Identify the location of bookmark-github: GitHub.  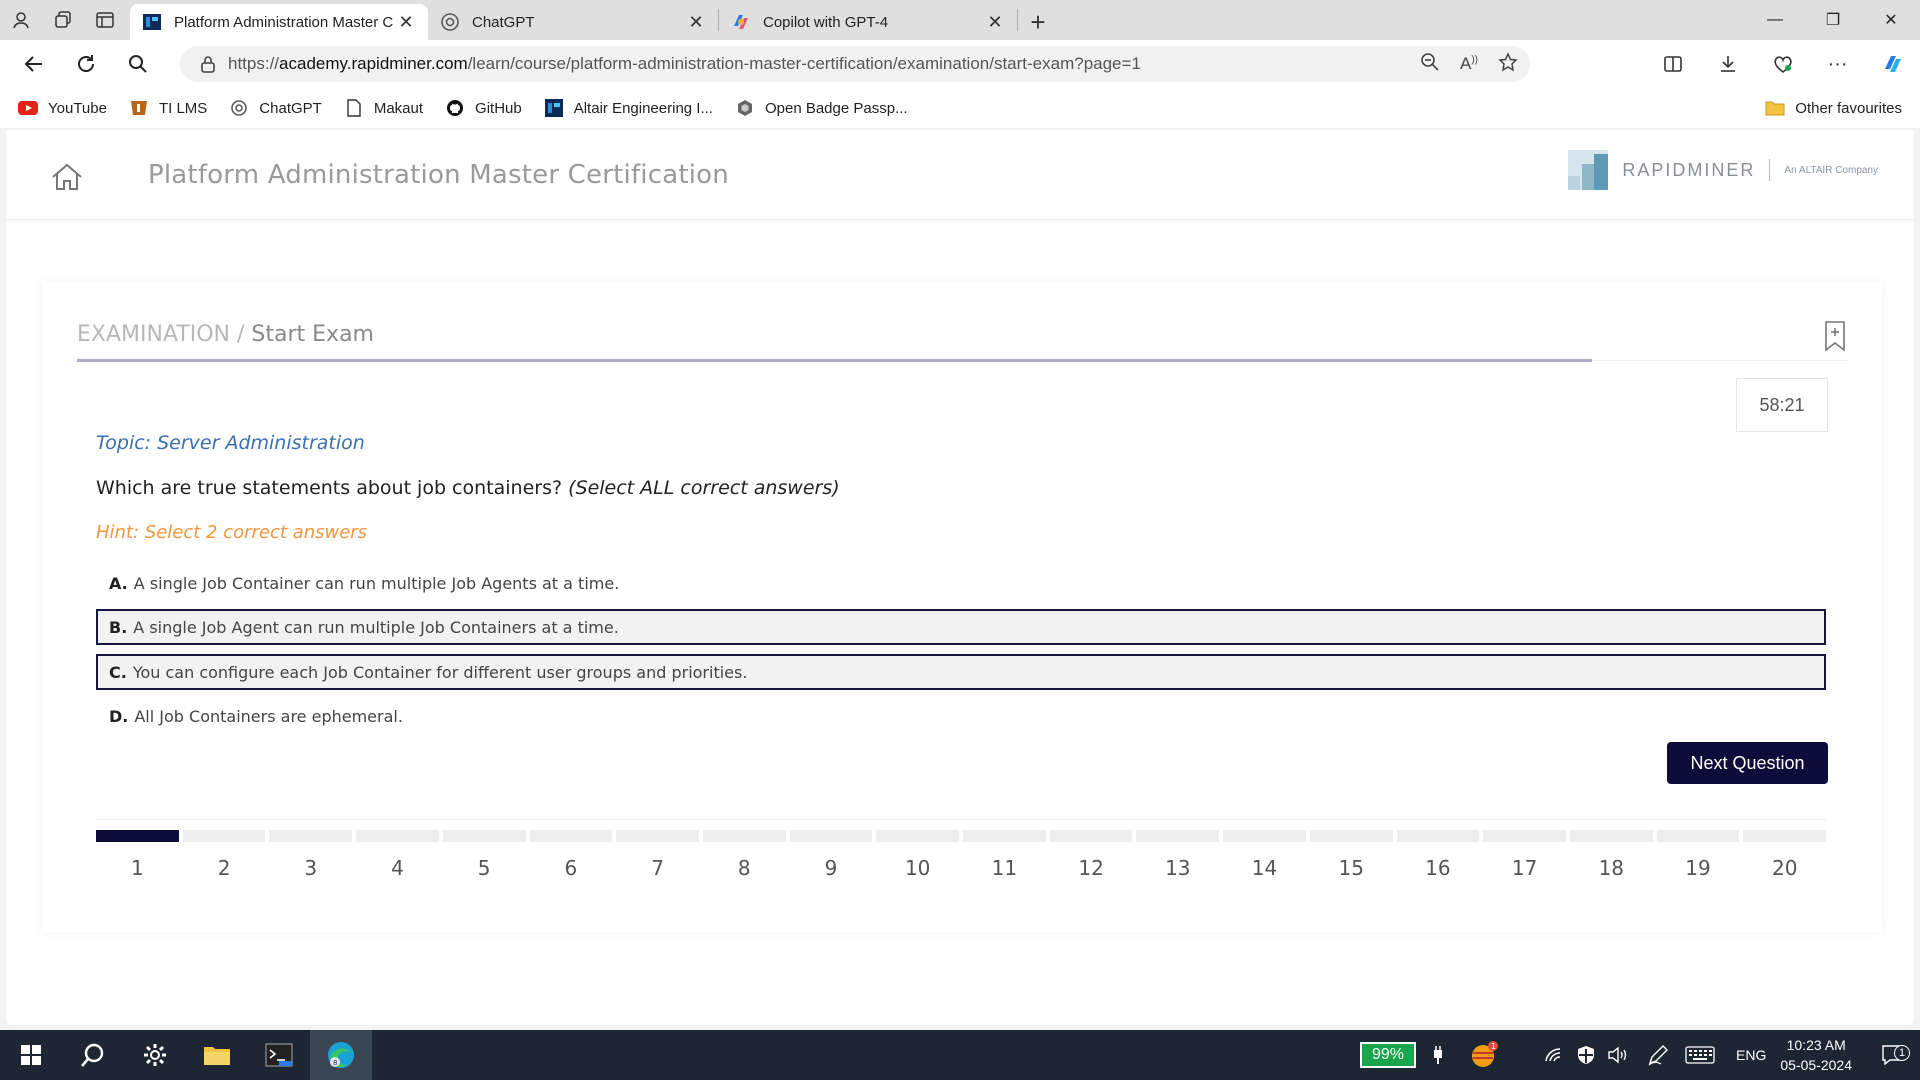
(483, 108).